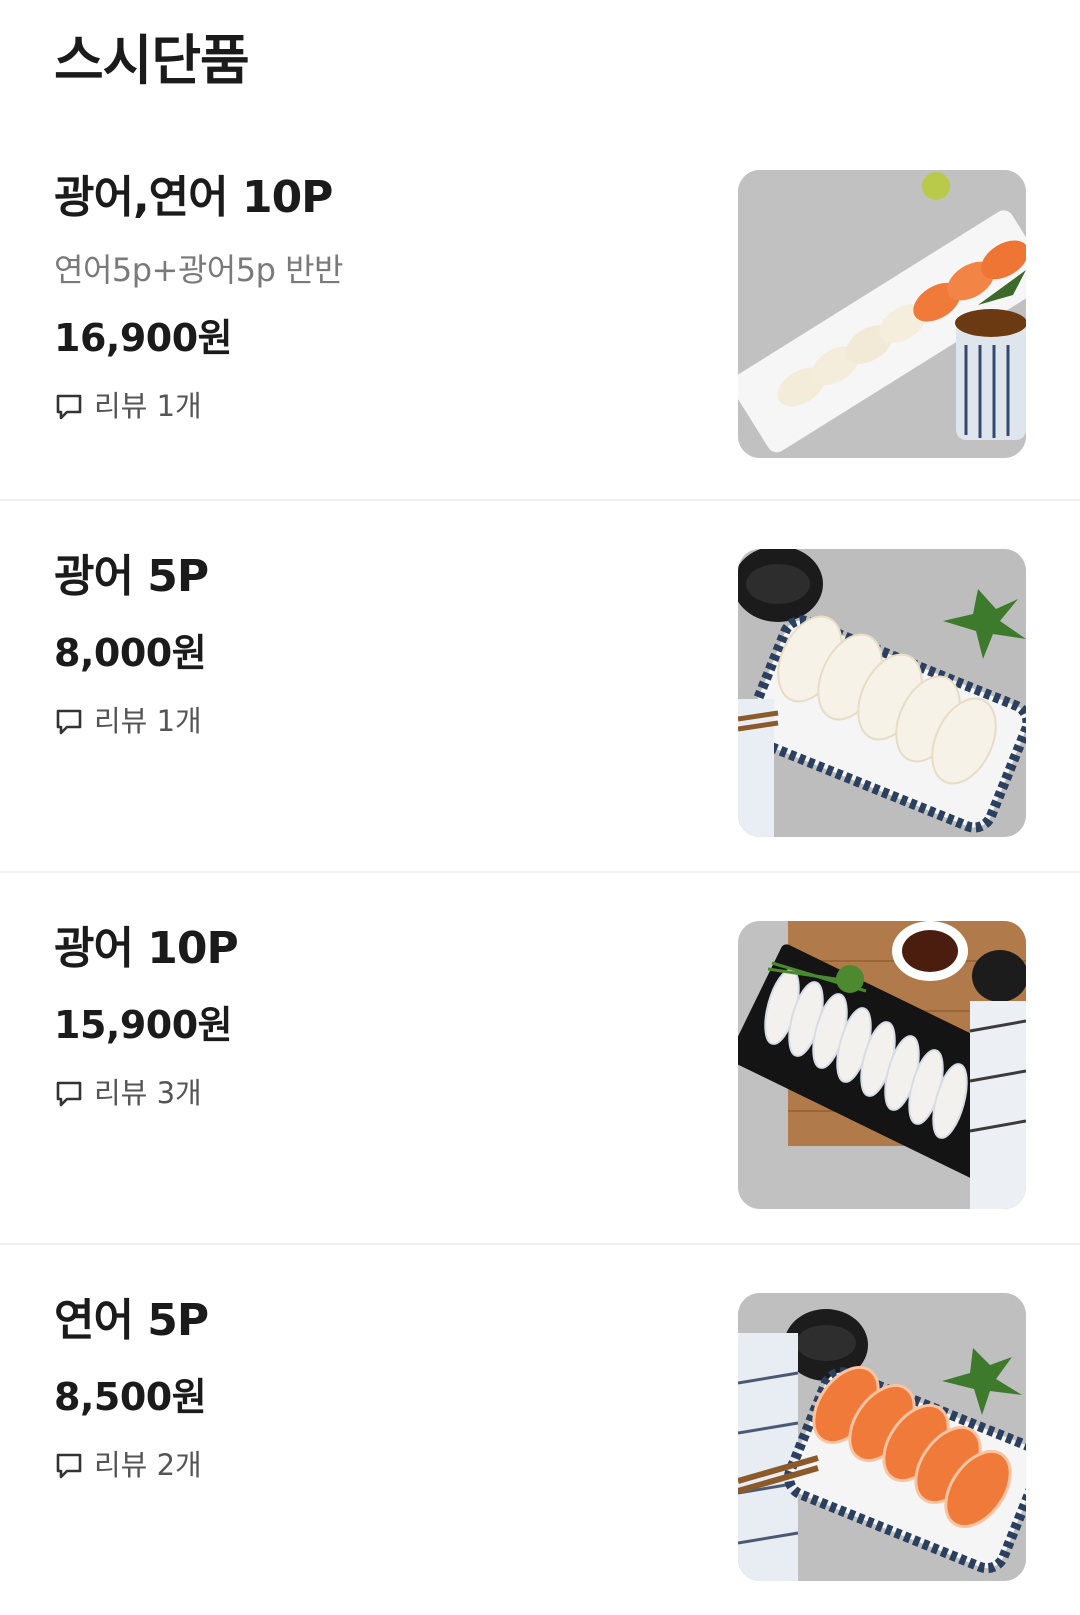 This screenshot has height=1615, width=1080. What do you see at coordinates (193, 197) in the screenshot?
I see `item-name: 광어,연어 10P` at bounding box center [193, 197].